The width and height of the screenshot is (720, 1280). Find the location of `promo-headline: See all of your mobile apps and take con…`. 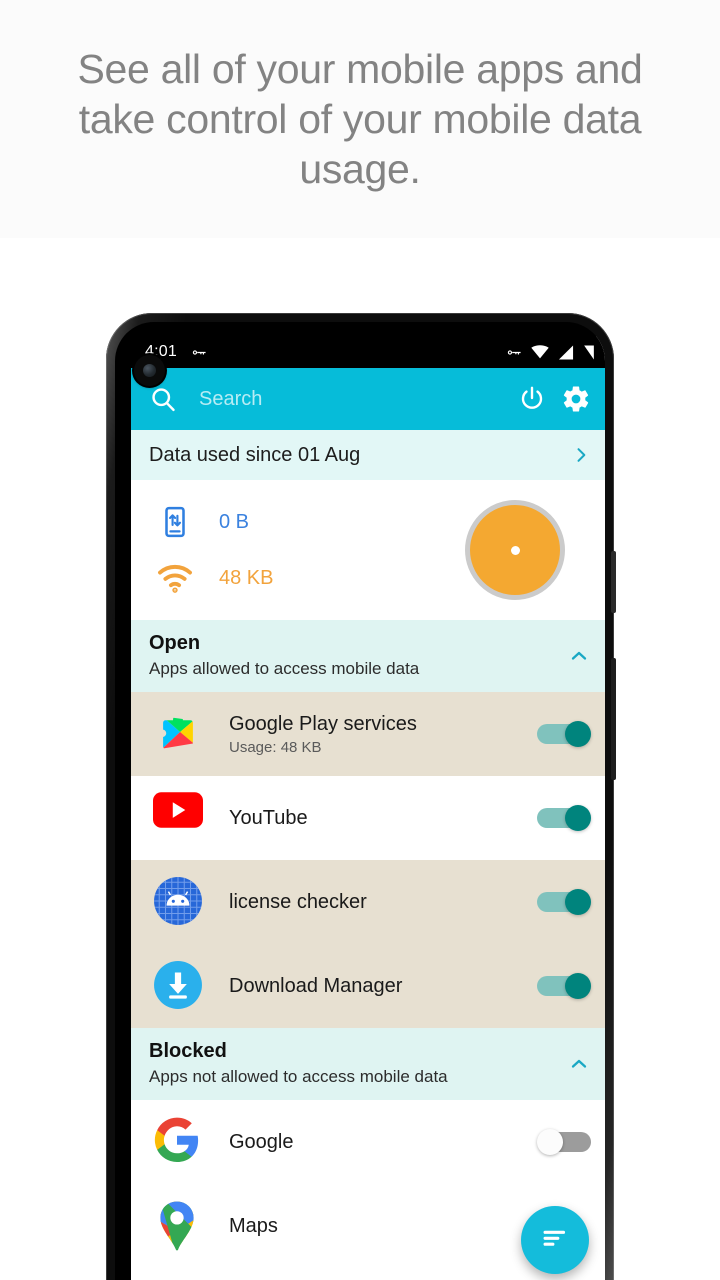

promo-headline: See all of your mobile apps and take con… is located at coordinates (360, 119).